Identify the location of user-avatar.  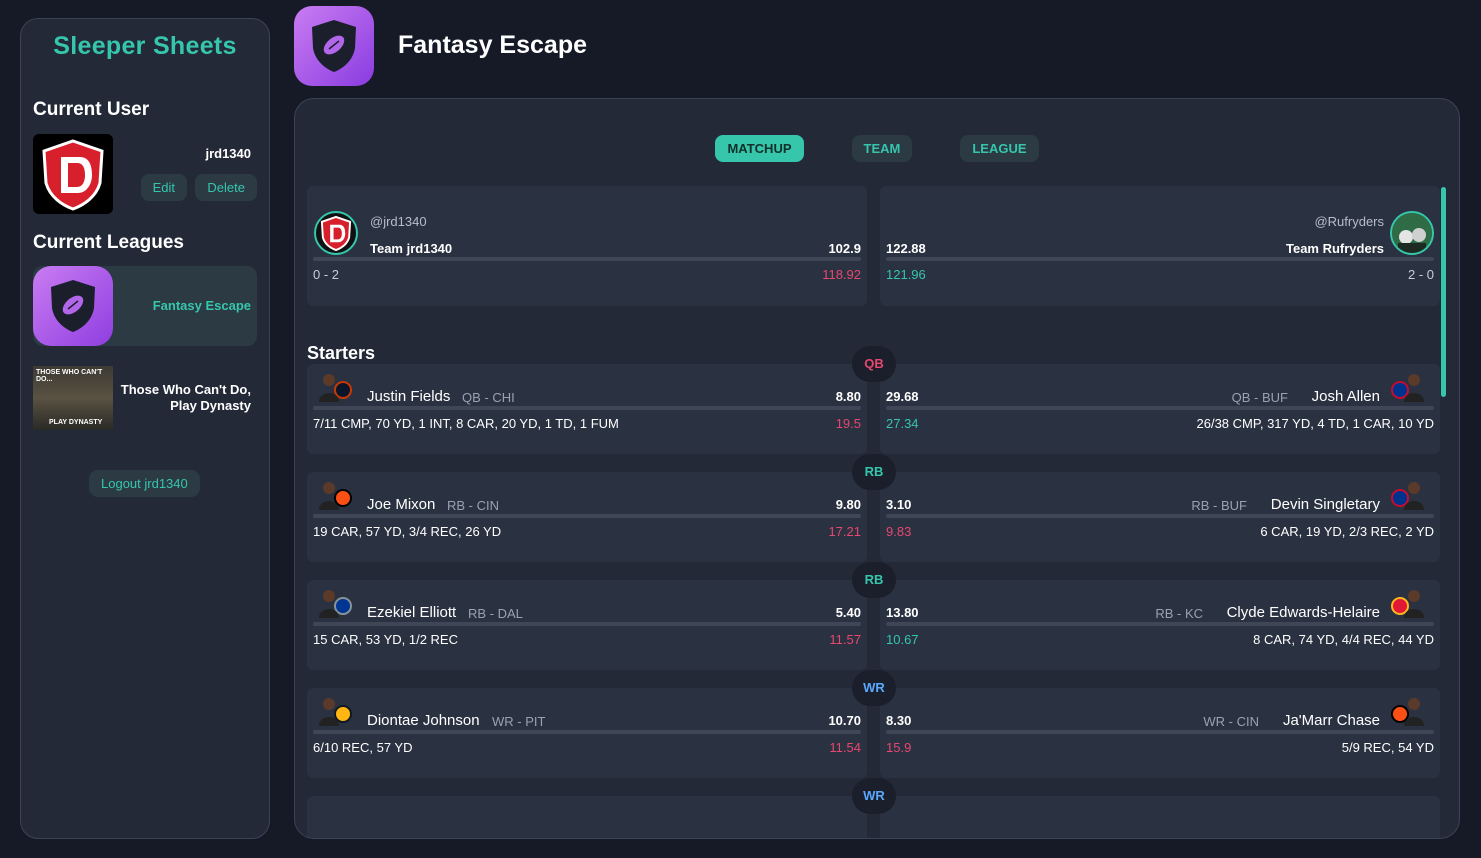
(73, 174).